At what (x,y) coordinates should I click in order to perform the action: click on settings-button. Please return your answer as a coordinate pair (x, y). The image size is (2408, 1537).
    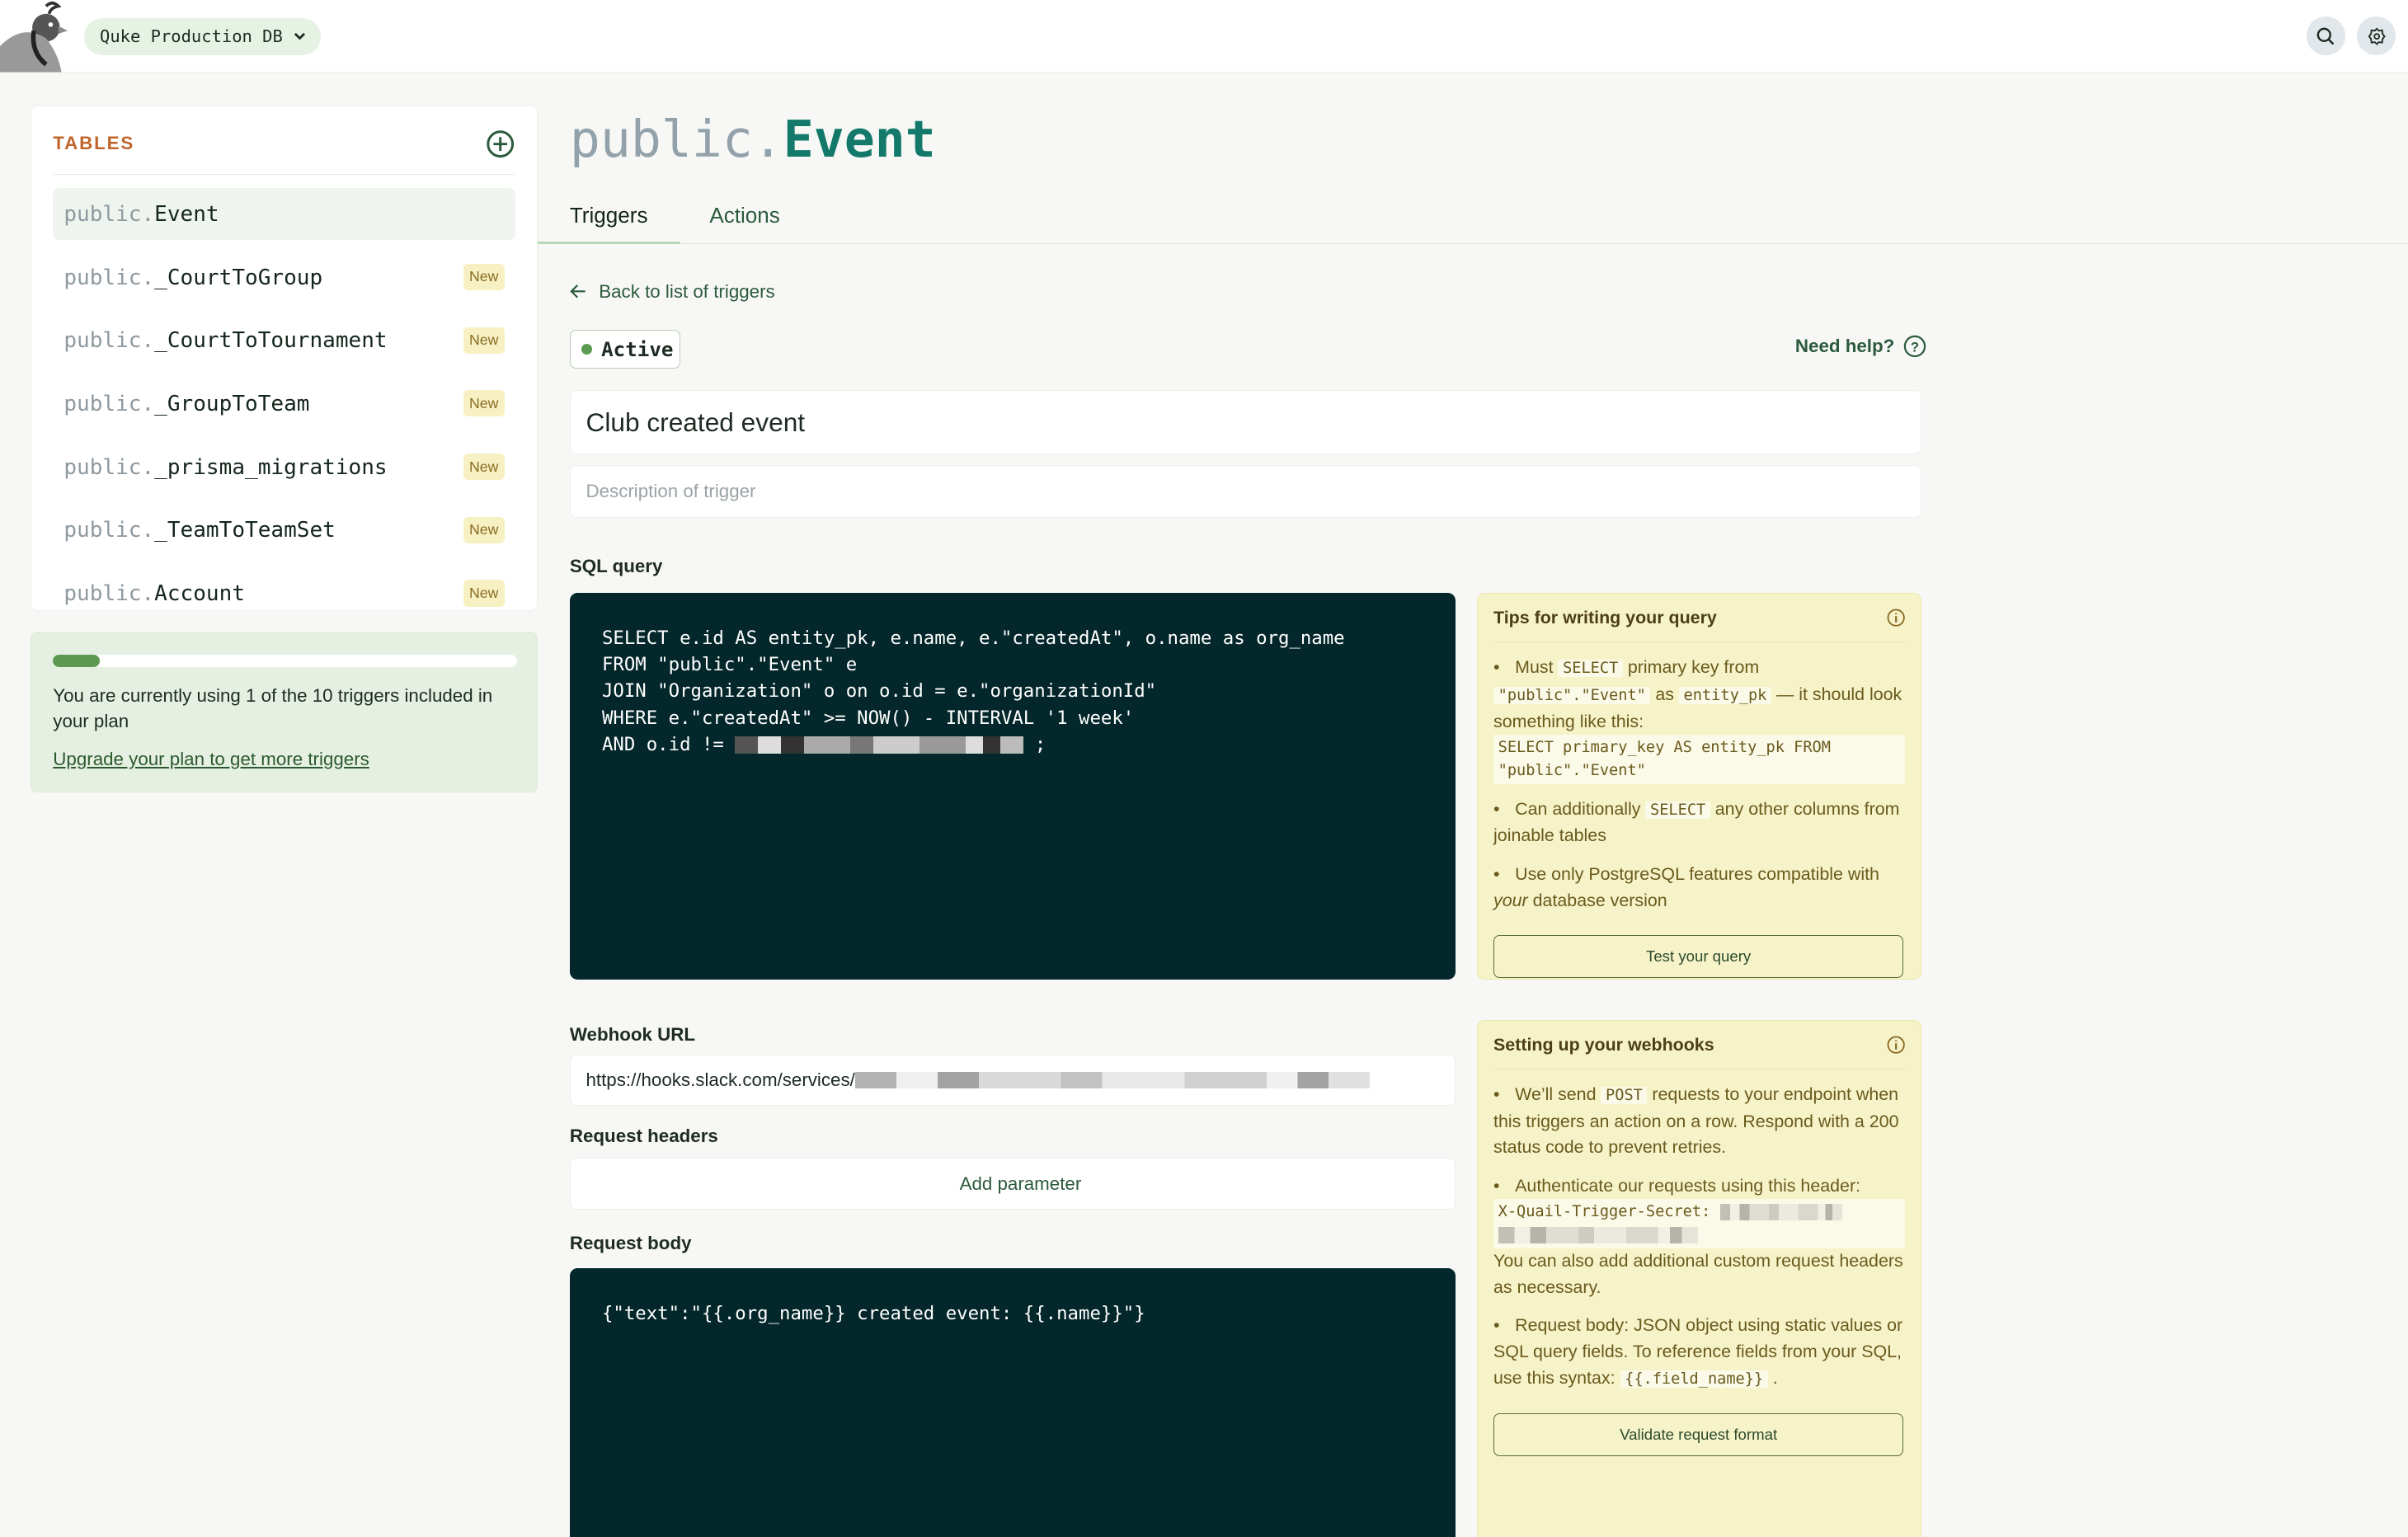
    Looking at the image, I should click on (2377, 36).